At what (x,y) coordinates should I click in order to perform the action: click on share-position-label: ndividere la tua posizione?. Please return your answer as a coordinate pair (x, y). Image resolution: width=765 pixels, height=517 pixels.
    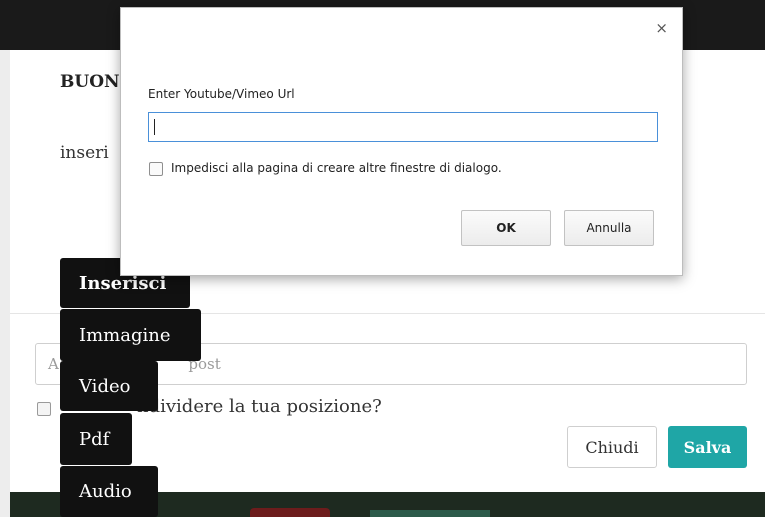
    Looking at the image, I should click on (259, 406).